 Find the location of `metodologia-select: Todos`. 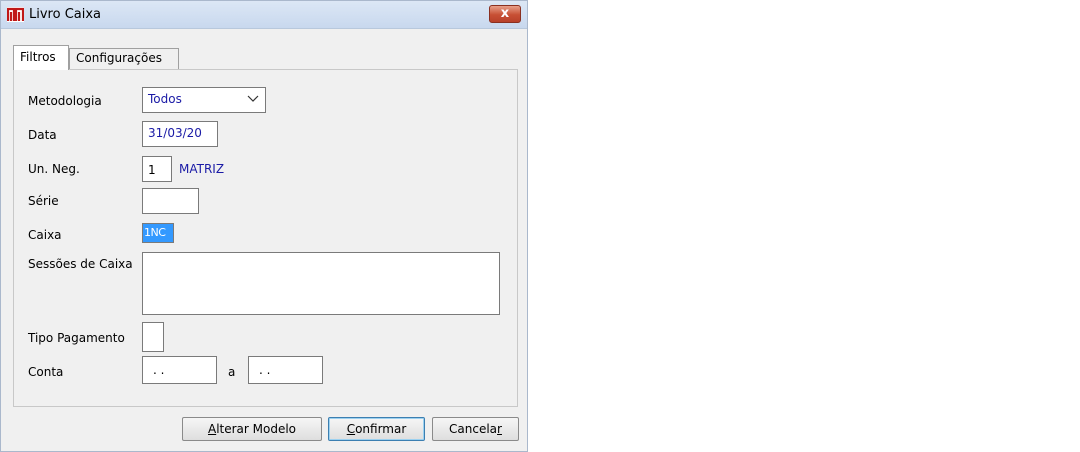

metodologia-select: Todos is located at coordinates (204, 100).